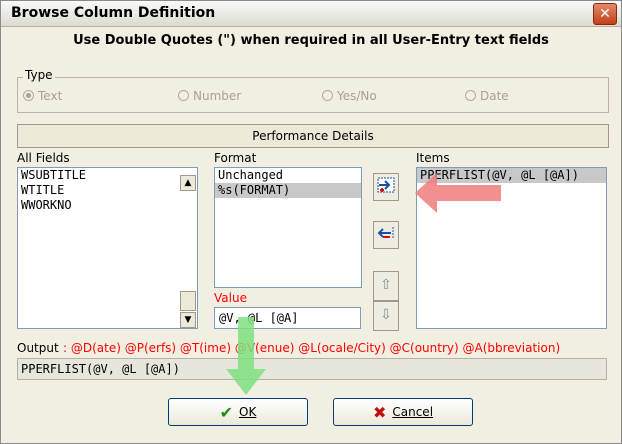 The image size is (622, 444). I want to click on radio-selected-icon, so click(28, 95).